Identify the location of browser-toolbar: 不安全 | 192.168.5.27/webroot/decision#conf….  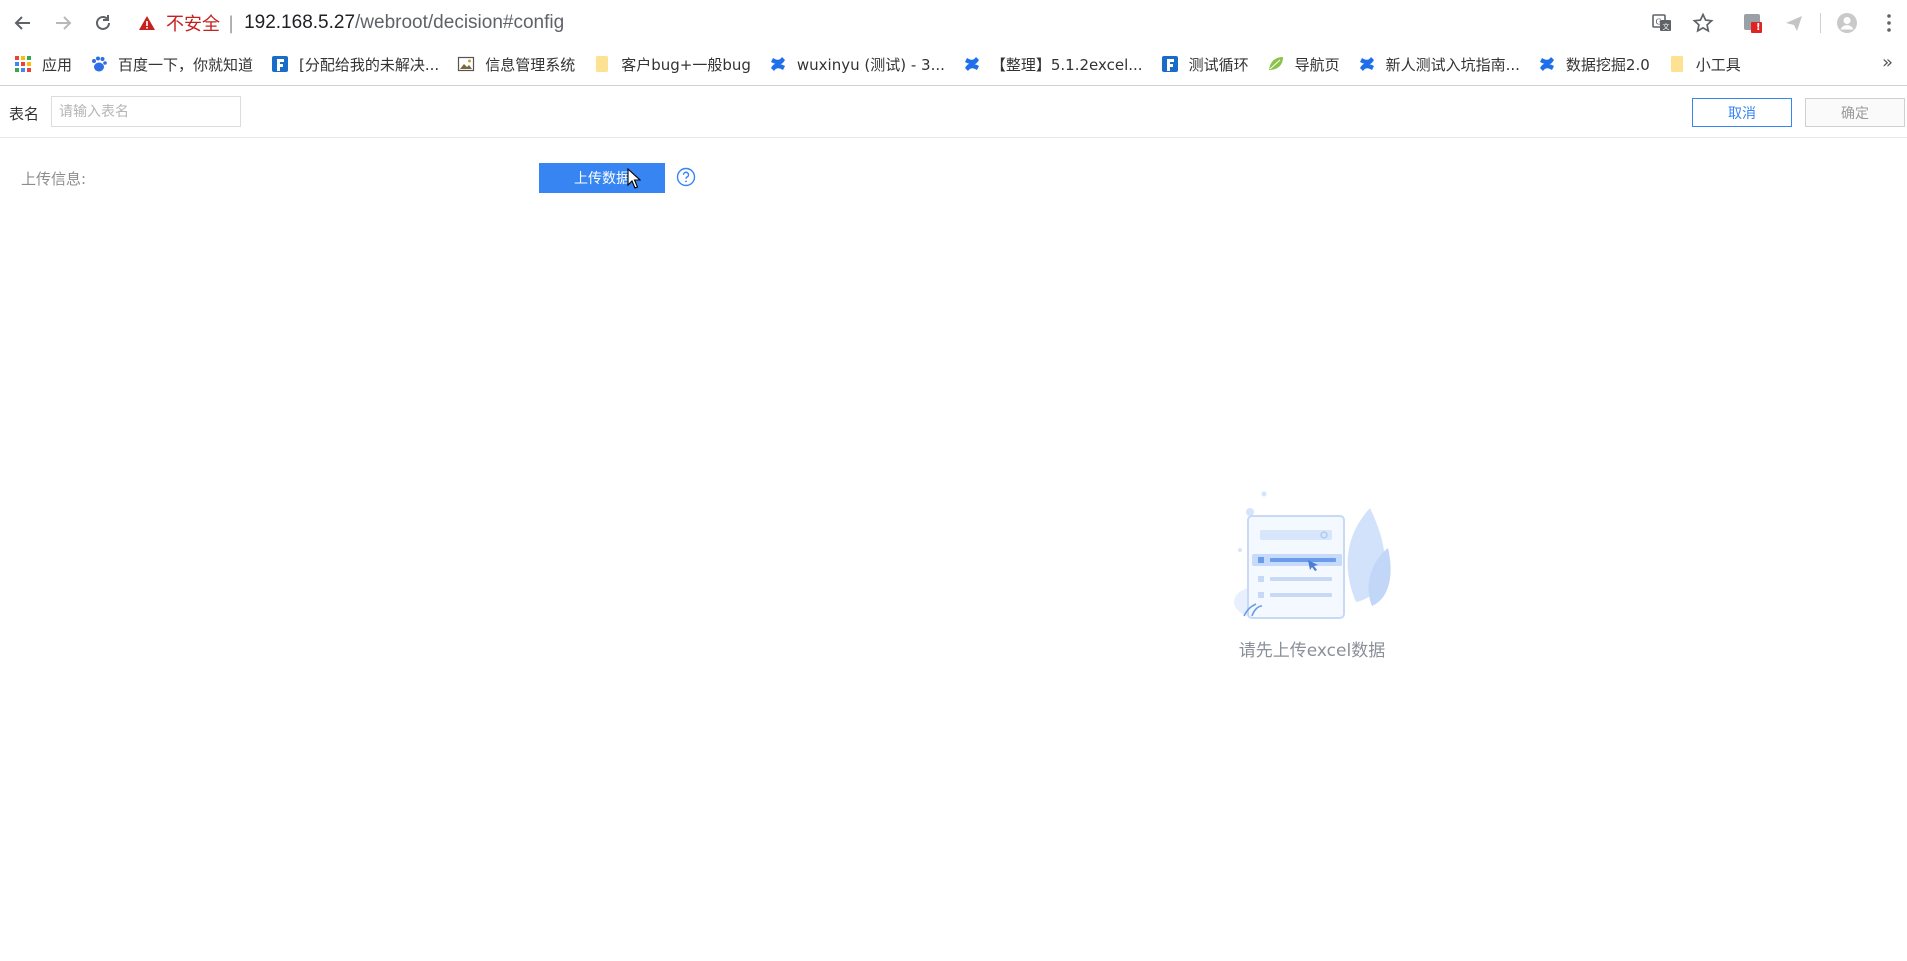
(953, 23).